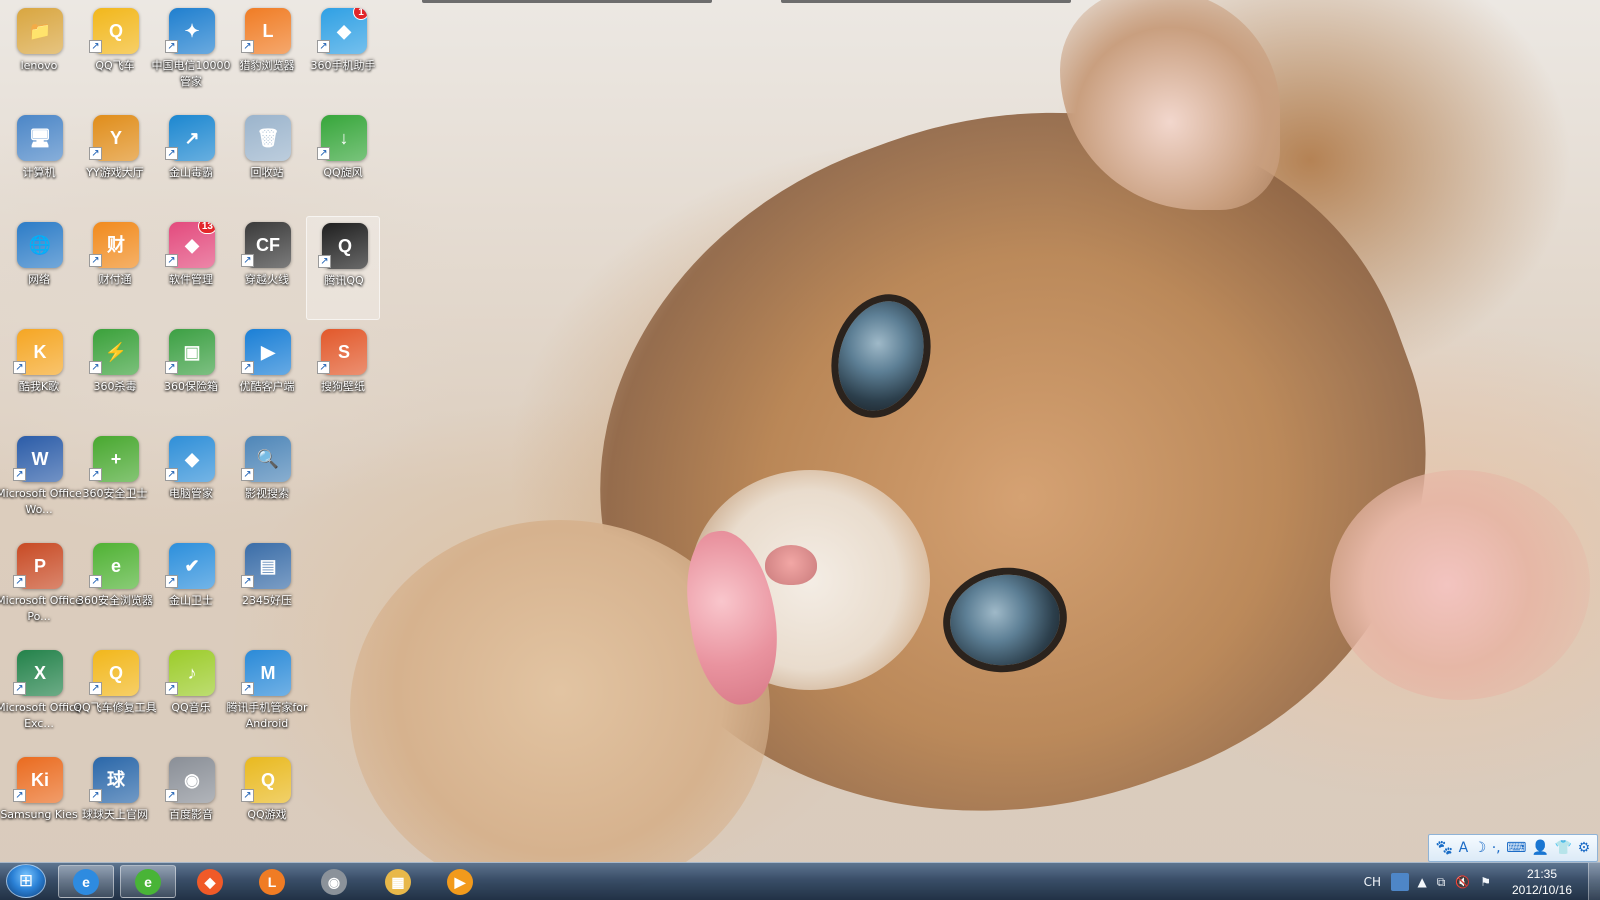  Describe the element at coordinates (267, 386) in the screenshot. I see `desktop-icon-label: 优酷客户端` at that location.